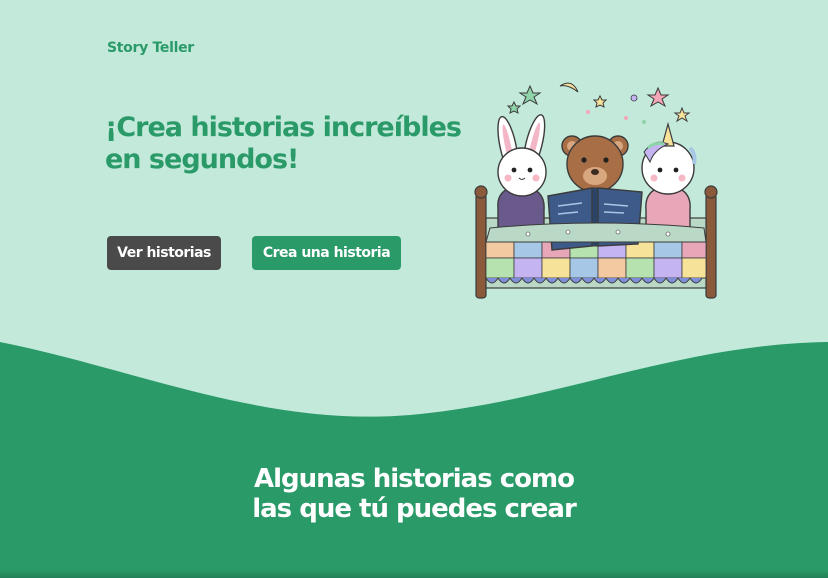 This screenshot has width=828, height=578. Describe the element at coordinates (164, 253) in the screenshot. I see `view-stories-button: Ver historias` at that location.